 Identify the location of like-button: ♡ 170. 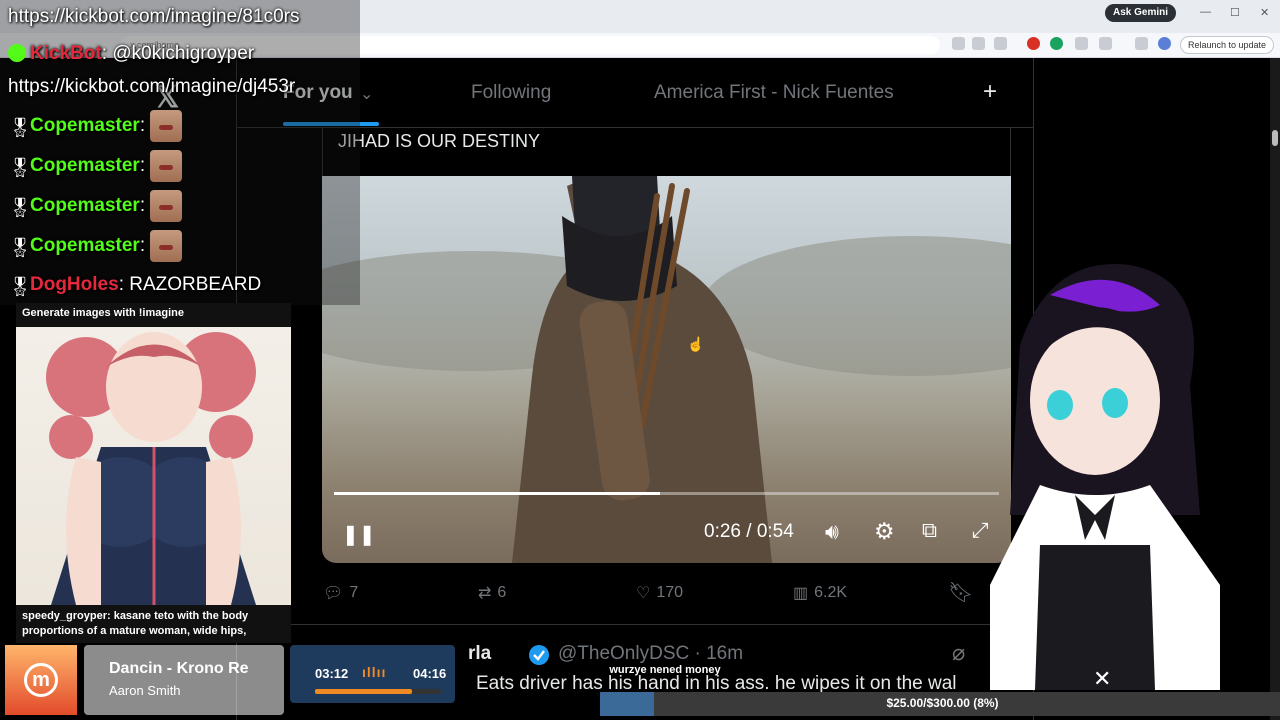
(659, 593).